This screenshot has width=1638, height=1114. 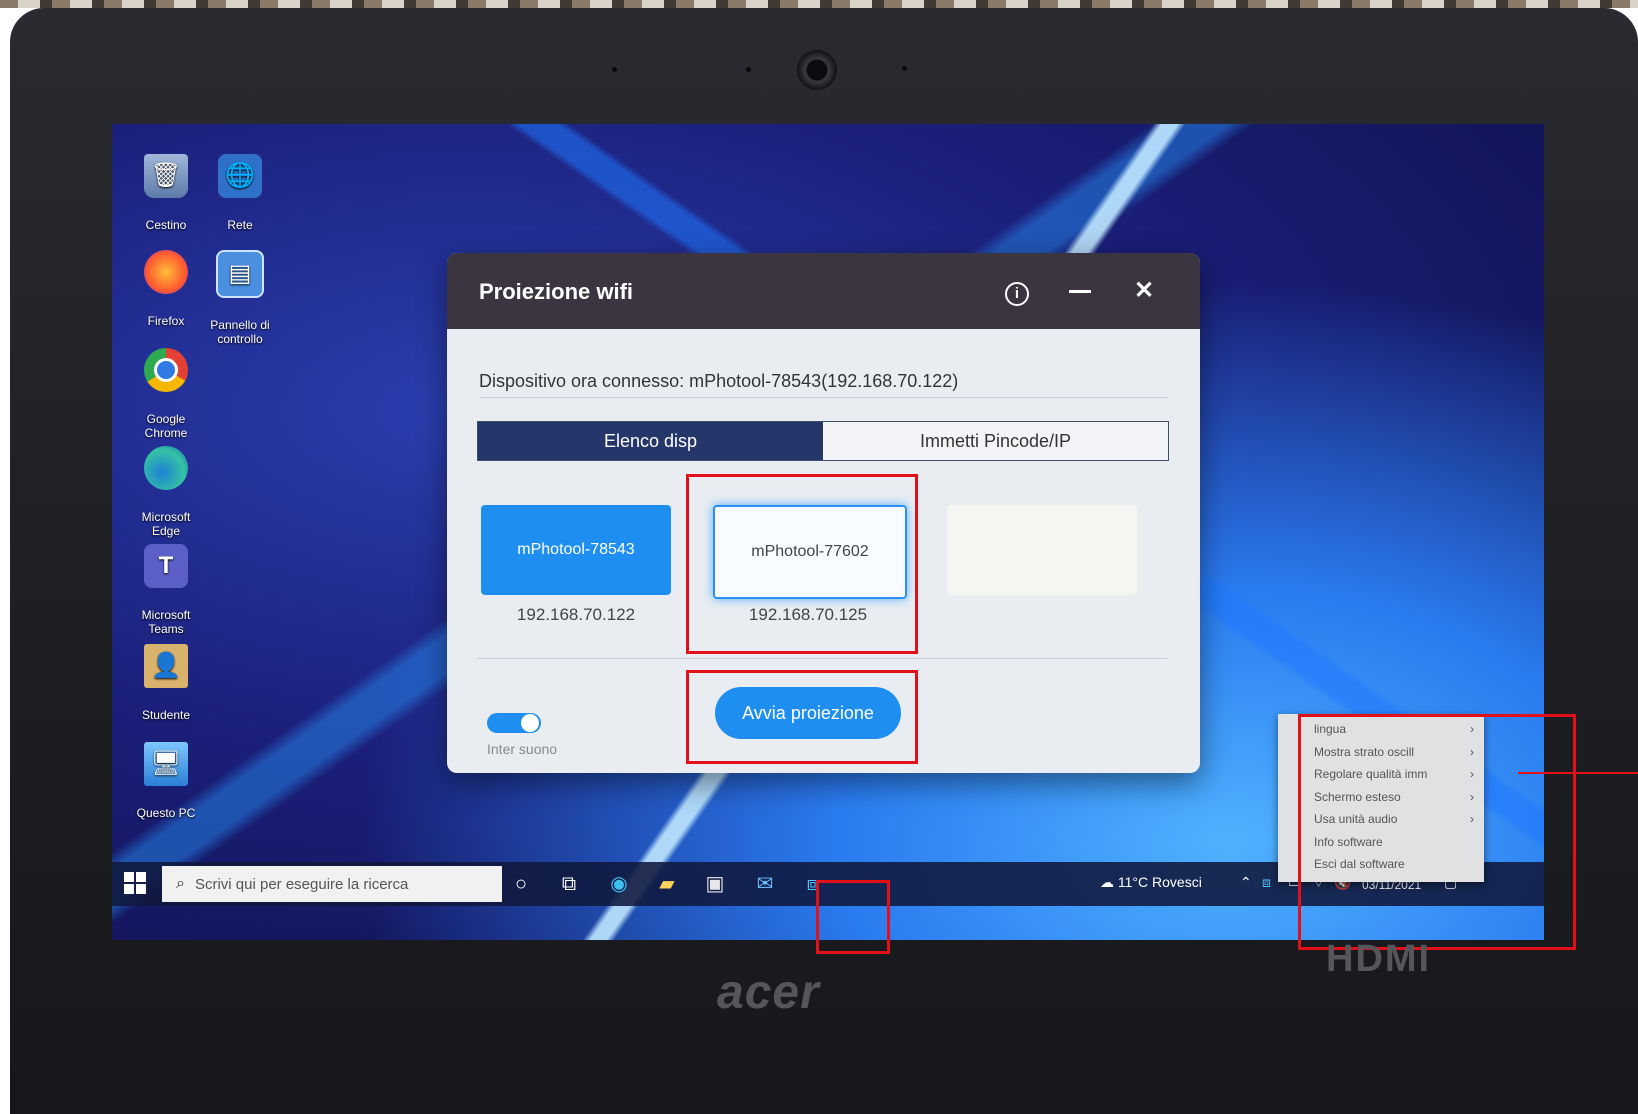 I want to click on desktop-icon-label: Rete, so click(x=240, y=225).